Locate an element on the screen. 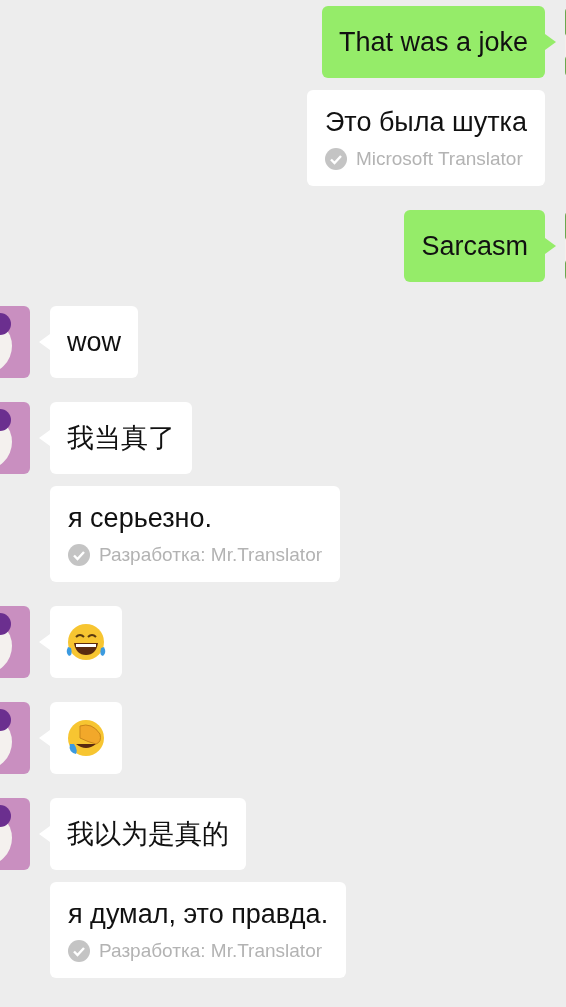  translator-label: Microsoft Translator is located at coordinates (439, 159).